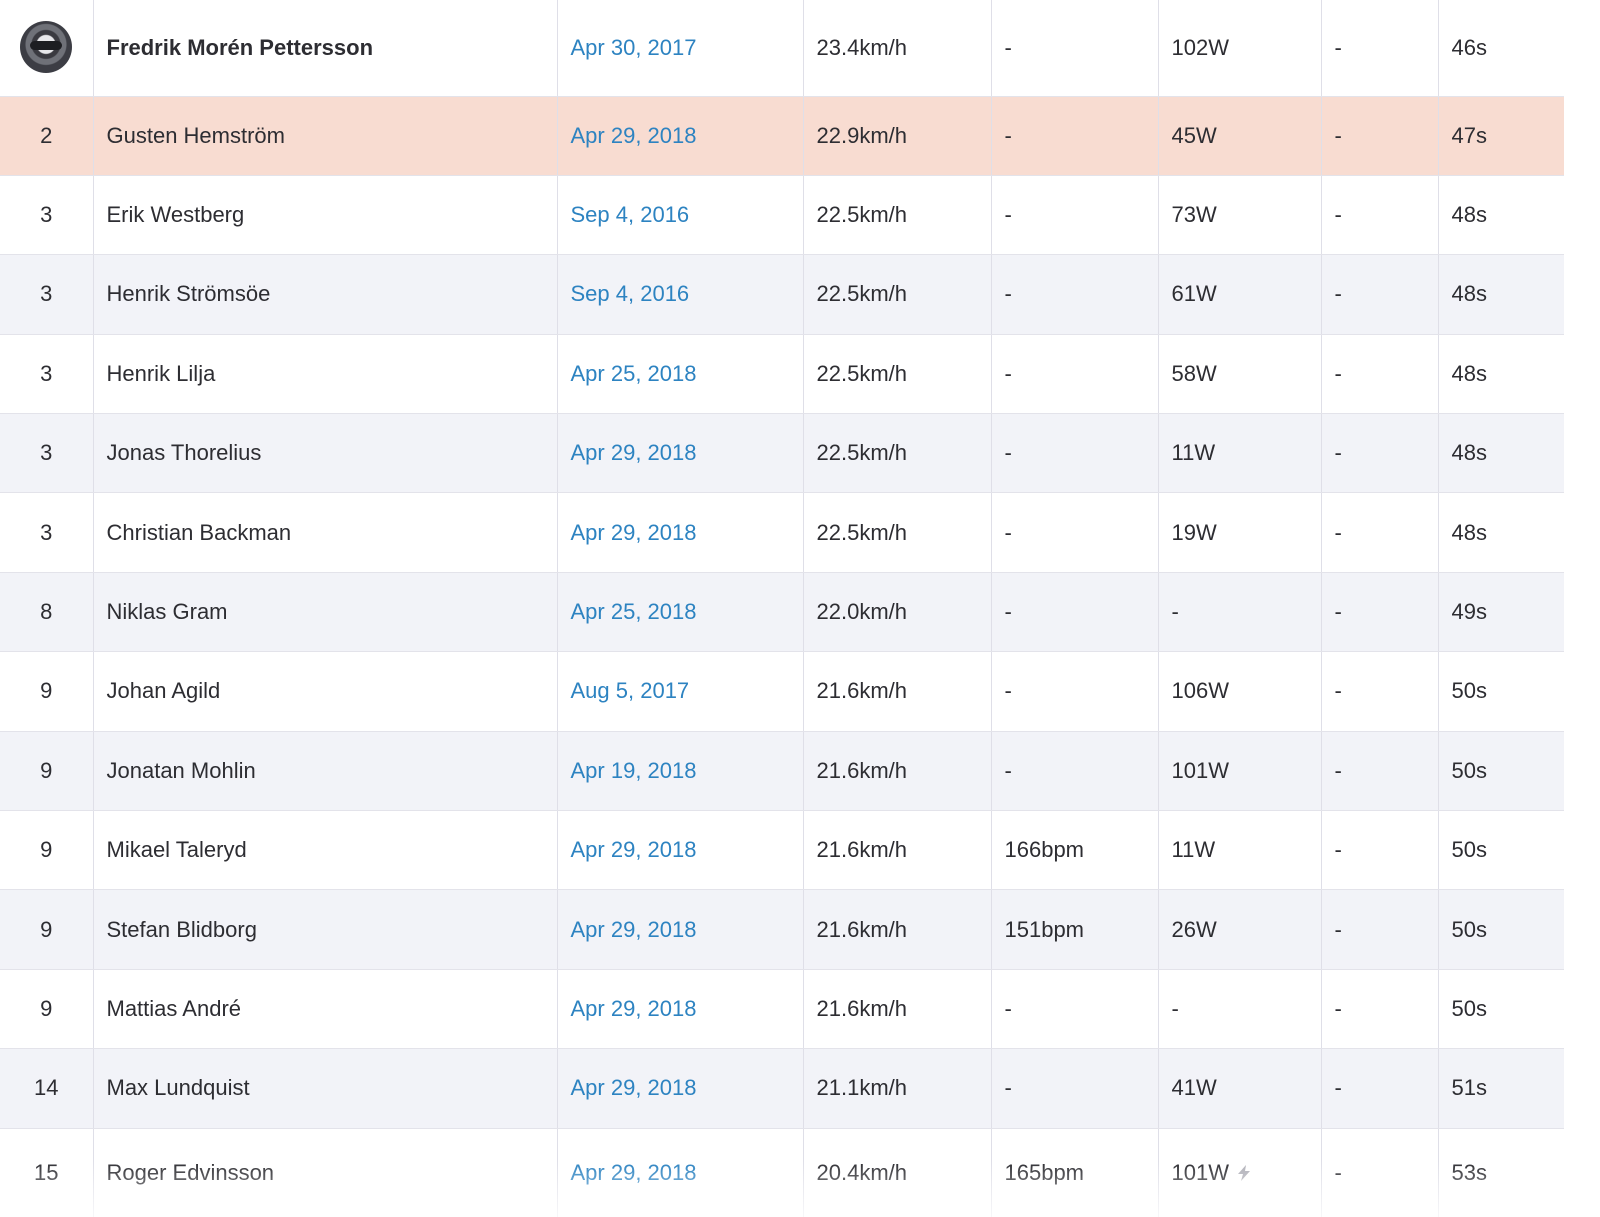 The width and height of the screenshot is (1600, 1217). What do you see at coordinates (680, 48) in the screenshot?
I see `activity-date-link: Apr 30, 2017` at bounding box center [680, 48].